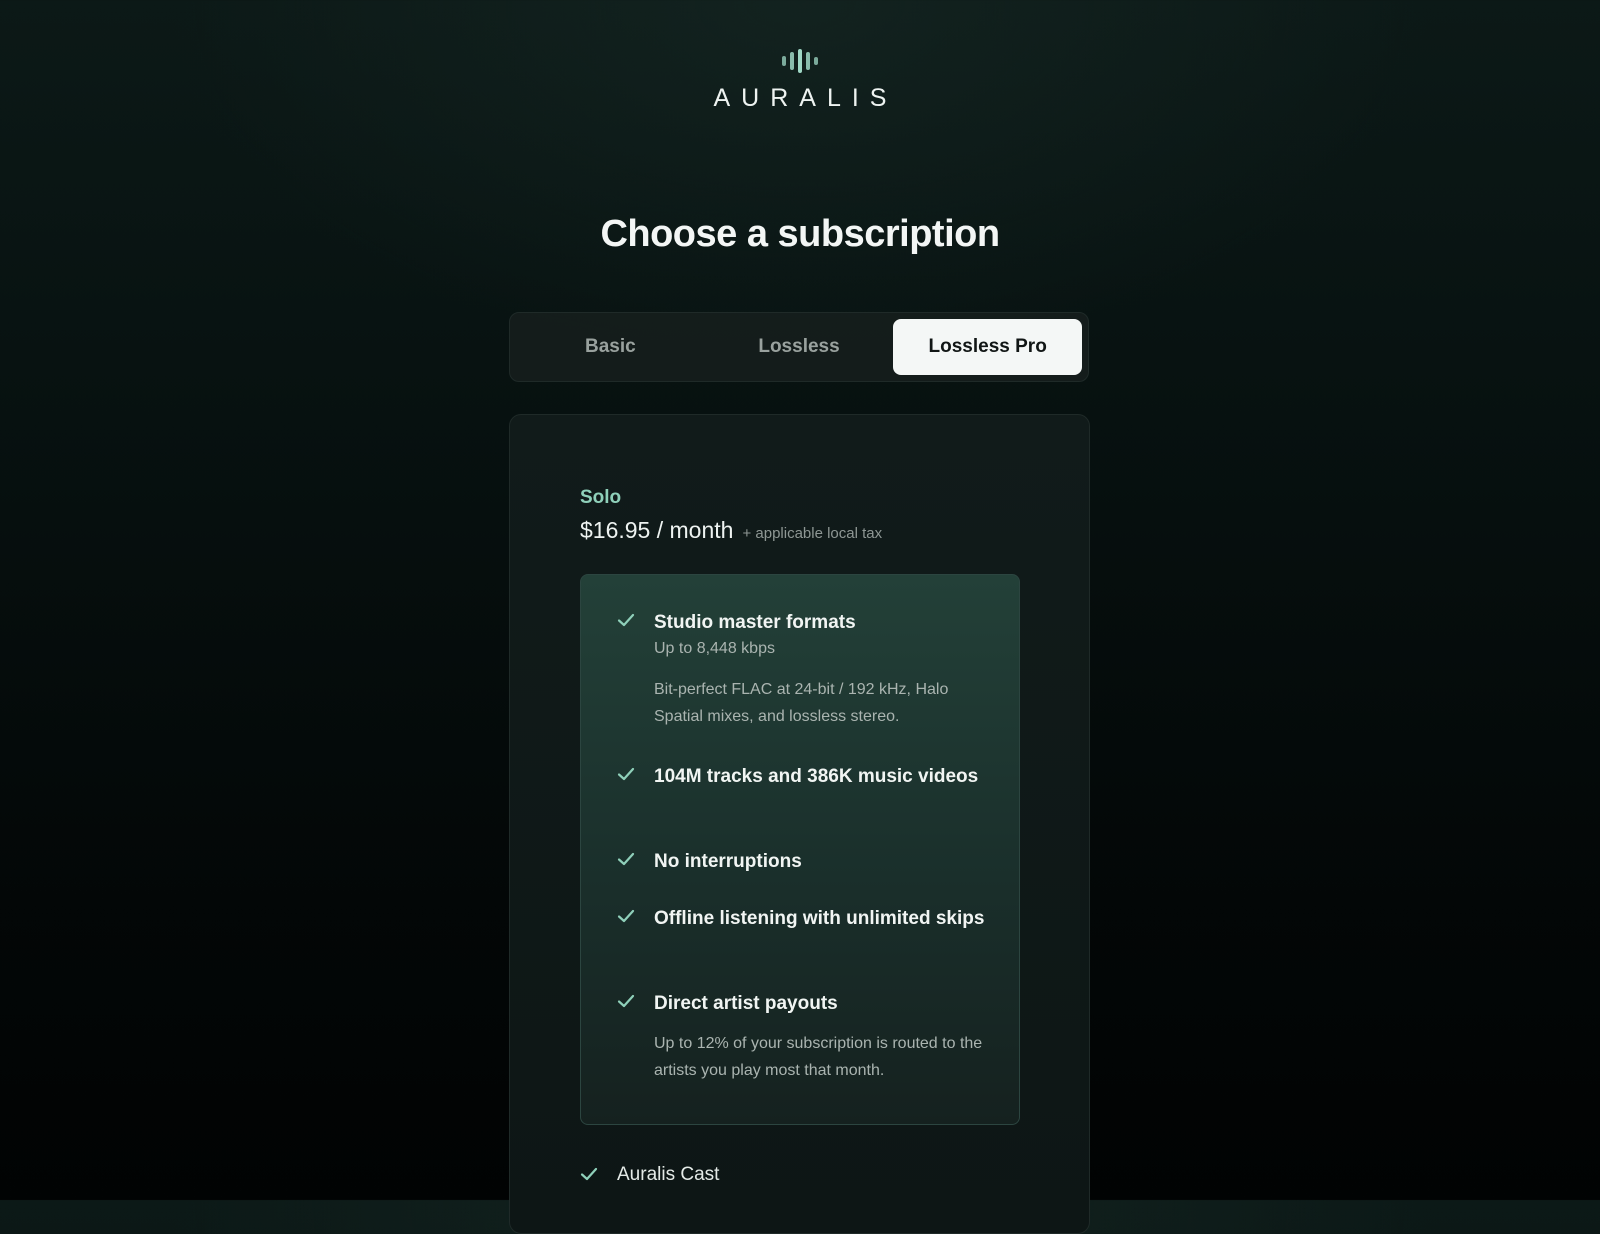 The image size is (1600, 1234). I want to click on feature-item: No interruptions, so click(802, 861).